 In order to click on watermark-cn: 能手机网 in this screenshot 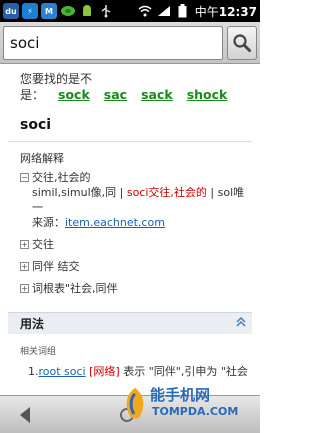, I will do `click(180, 395)`.